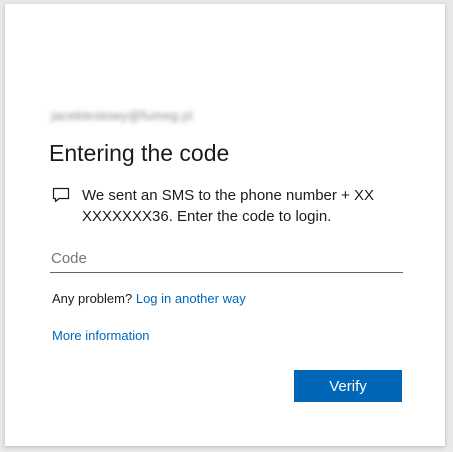 The width and height of the screenshot is (453, 452). I want to click on sms-message-line1: We sent an SMS to the phone number + XX, so click(228, 195).